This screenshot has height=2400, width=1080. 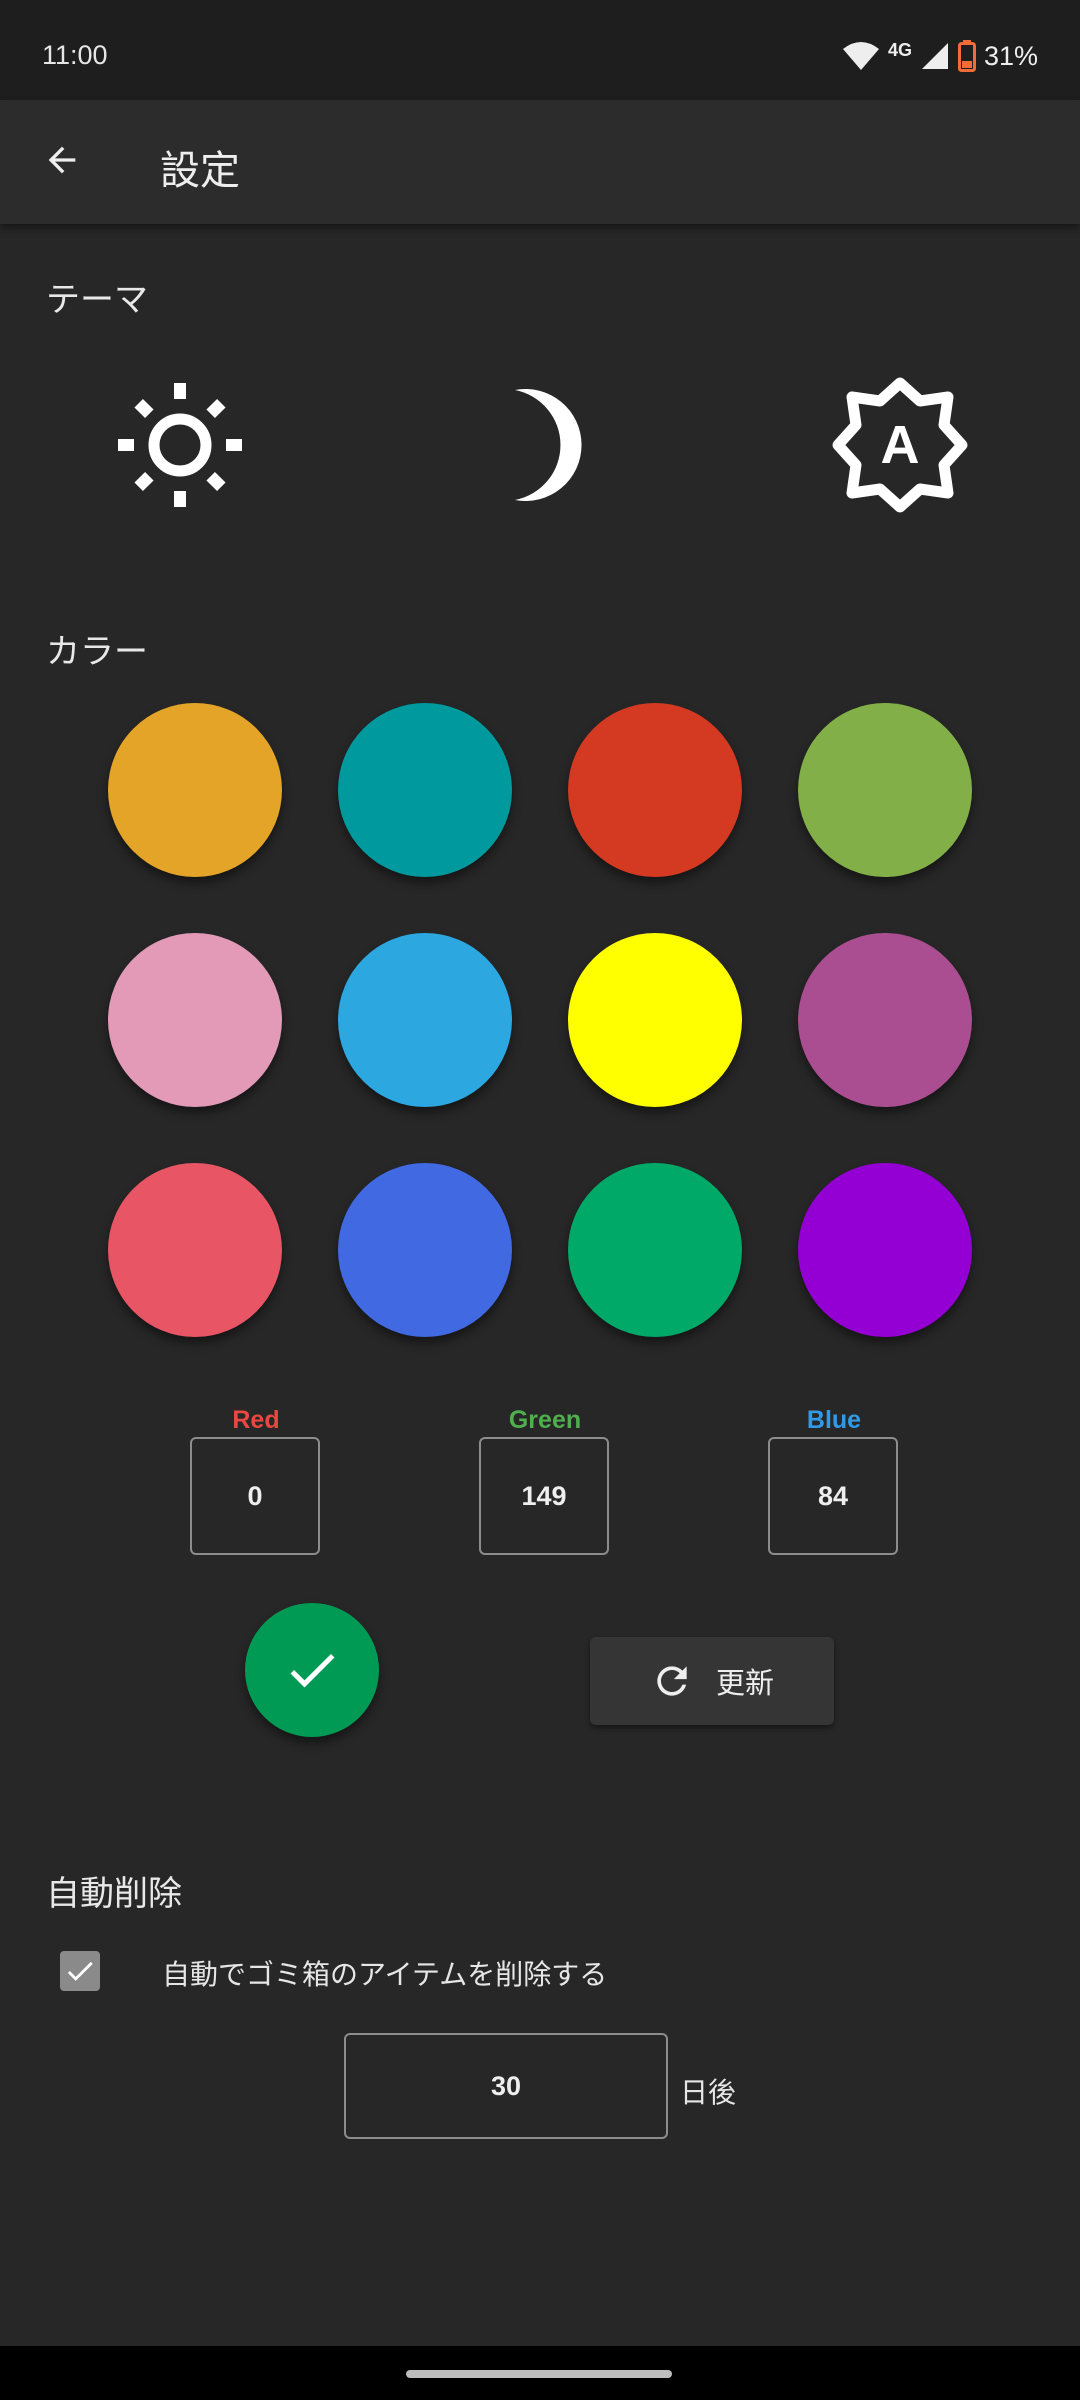 What do you see at coordinates (97, 300) in the screenshot?
I see `theme-section-title: テーマ` at bounding box center [97, 300].